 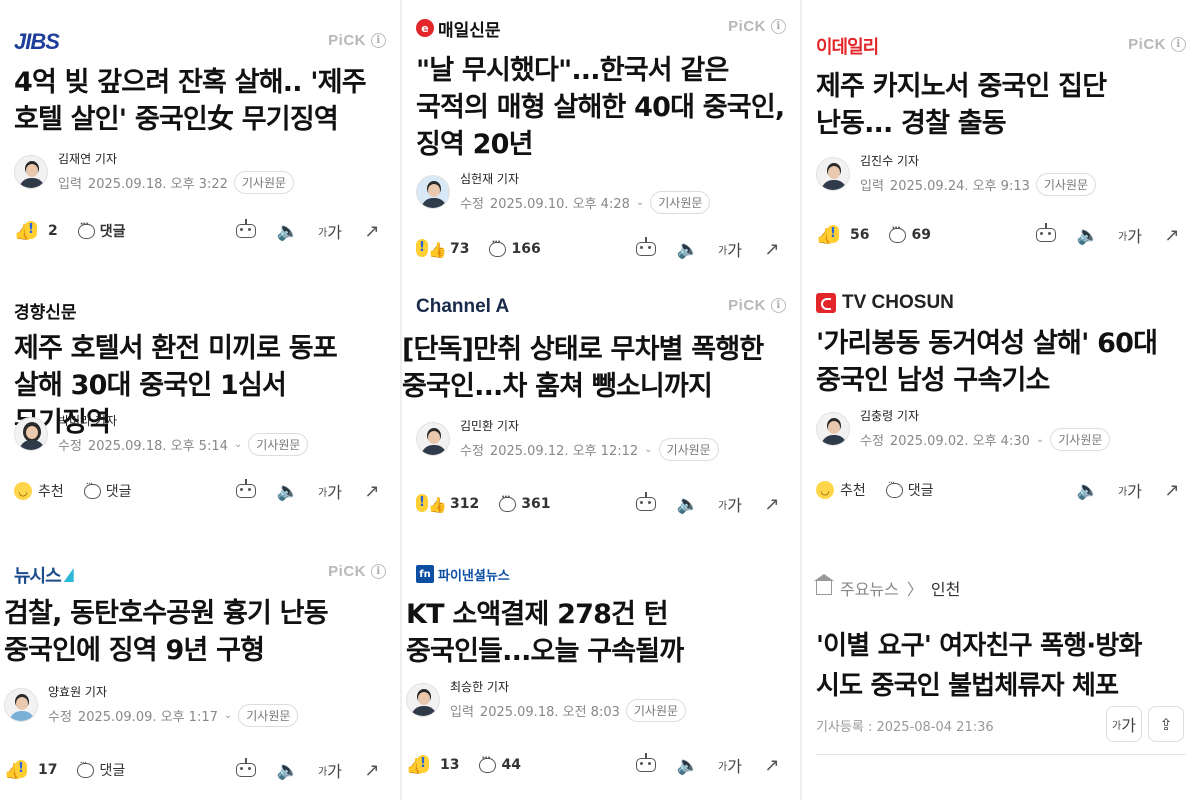 What do you see at coordinates (959, 441) in the screenshot?
I see `article-date: 2025.09.02. 오후 4:30` at bounding box center [959, 441].